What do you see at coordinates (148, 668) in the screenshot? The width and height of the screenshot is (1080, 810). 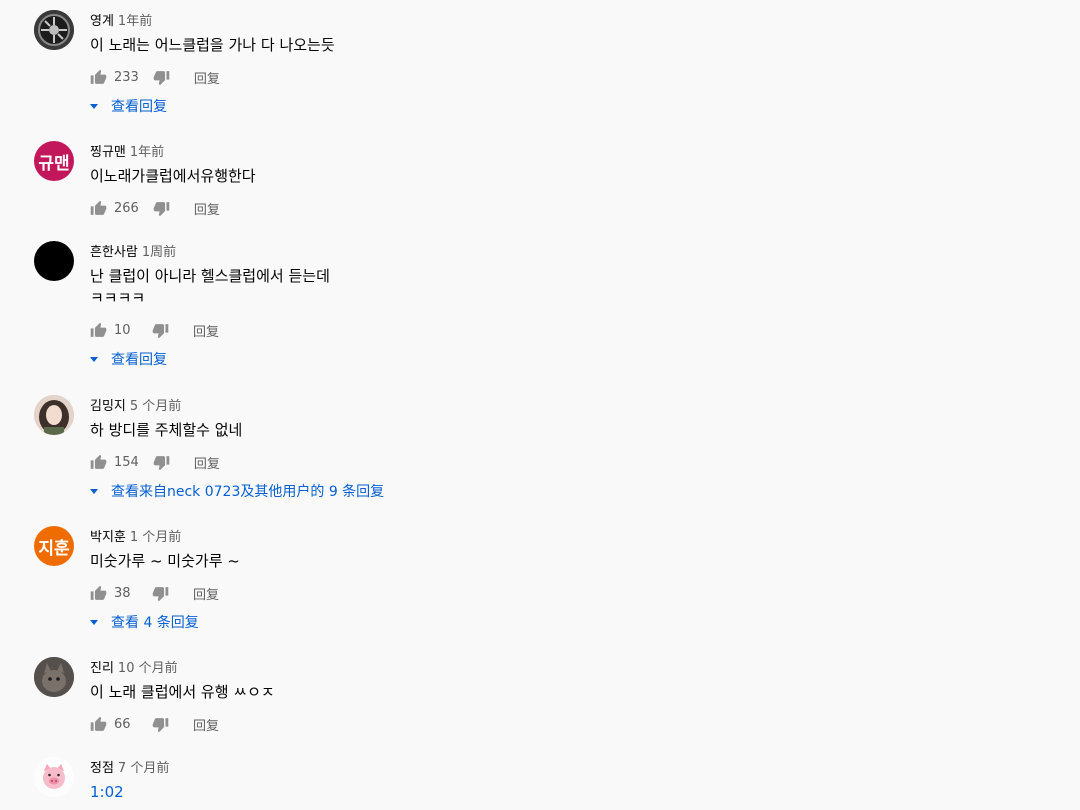 I see `comment-time: 10 个月前` at bounding box center [148, 668].